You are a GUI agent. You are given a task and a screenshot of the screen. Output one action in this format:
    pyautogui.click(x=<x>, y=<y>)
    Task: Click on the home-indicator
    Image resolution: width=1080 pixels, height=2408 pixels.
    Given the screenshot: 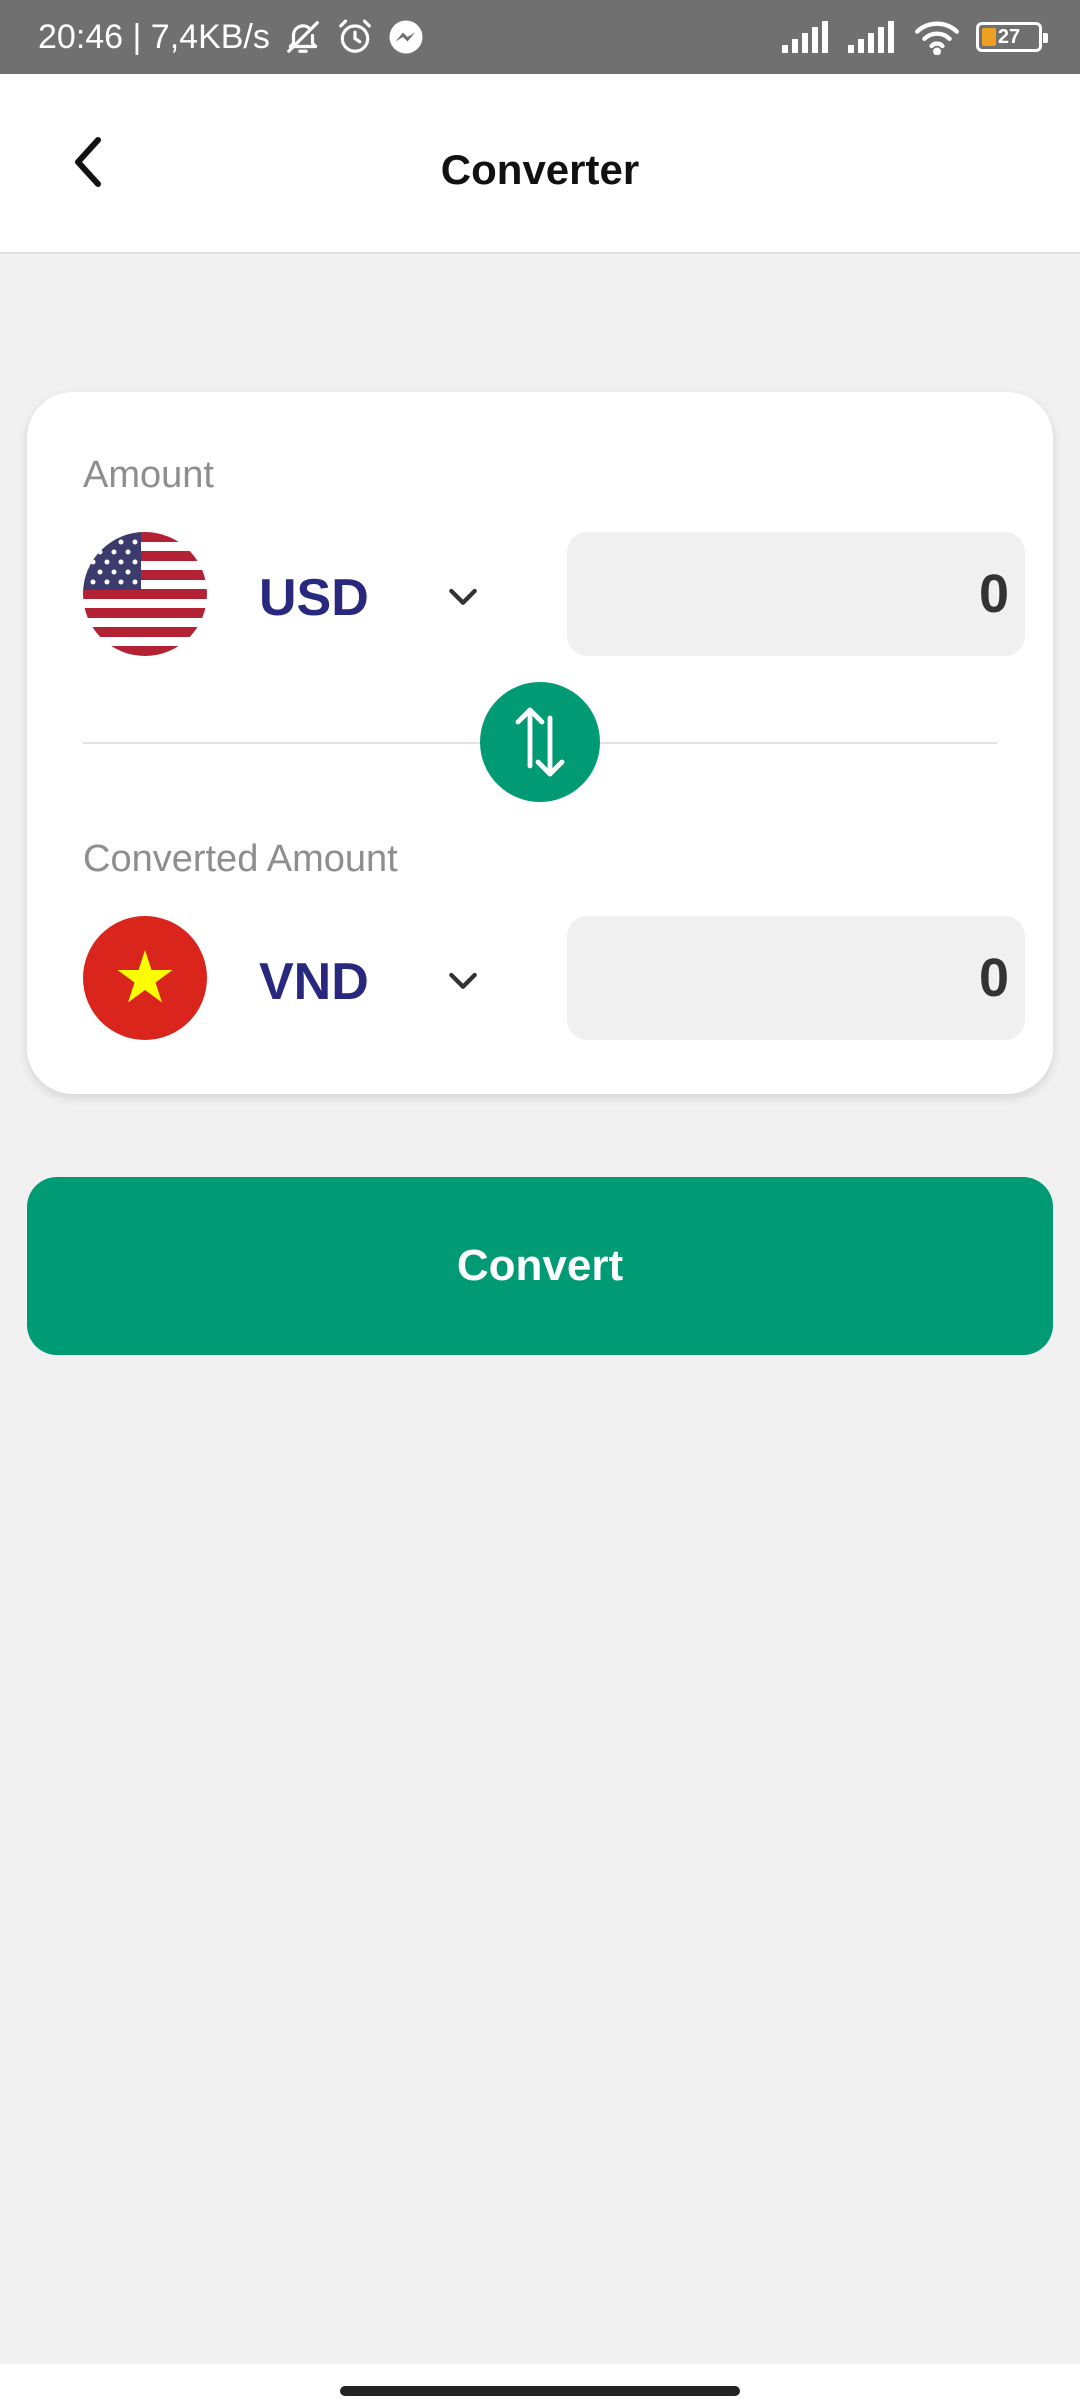 What is the action you would take?
    pyautogui.click(x=540, y=2391)
    